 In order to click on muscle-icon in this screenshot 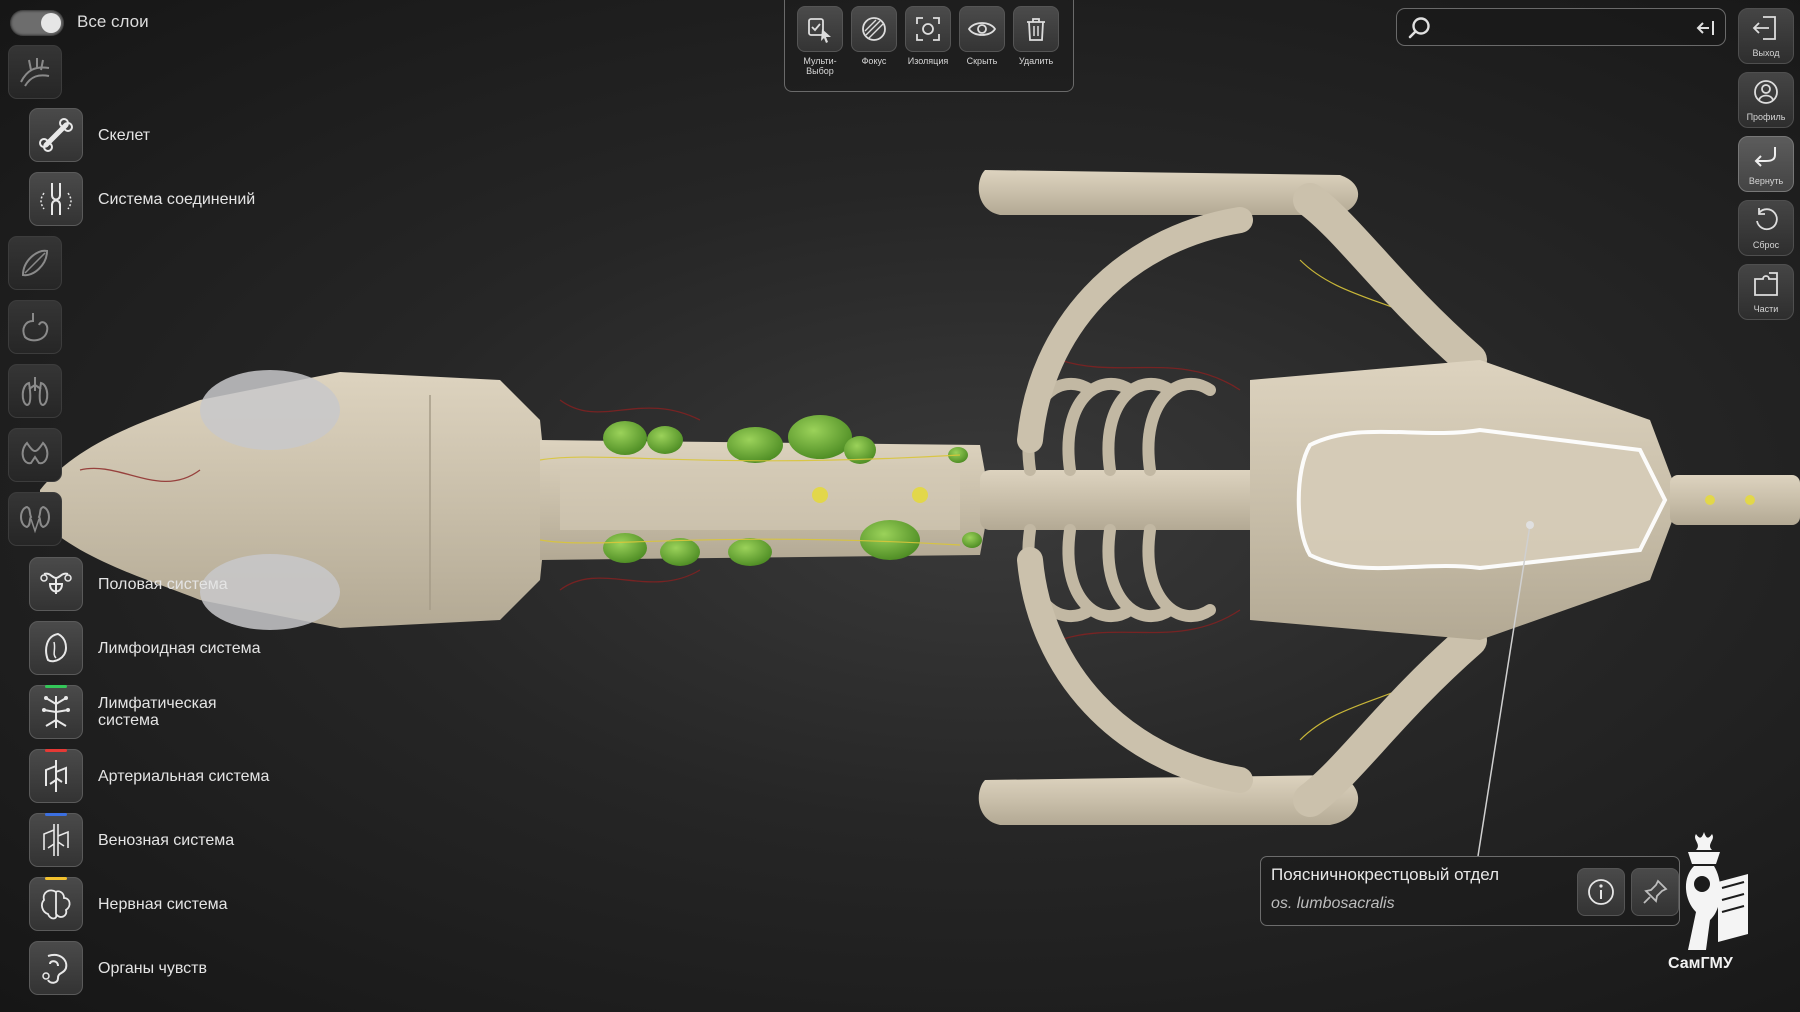, I will do `click(35, 263)`.